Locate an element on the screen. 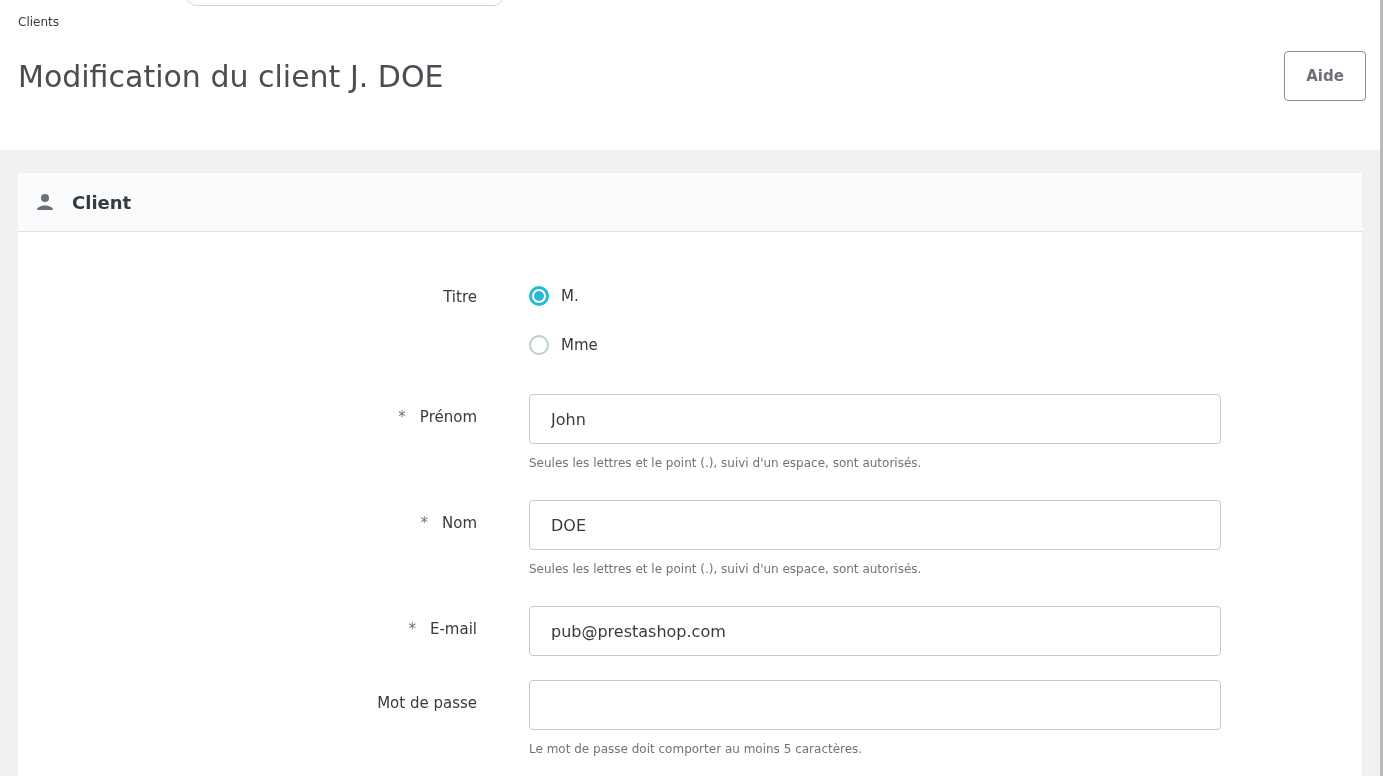 This screenshot has width=1388, height=776. text-field: DOE is located at coordinates (875, 525).